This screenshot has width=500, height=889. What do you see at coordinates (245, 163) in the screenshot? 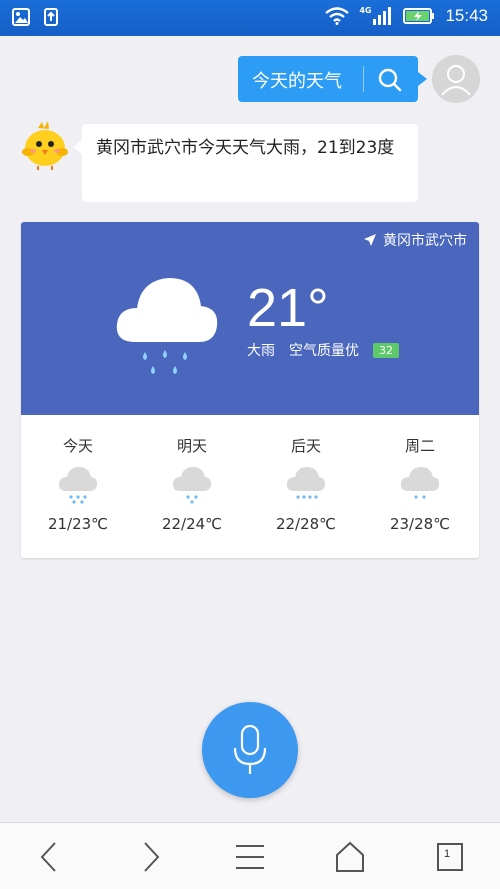
I see `bot-message-bubble: 黄冈市武穴市今天天气大雨，21到23度` at bounding box center [245, 163].